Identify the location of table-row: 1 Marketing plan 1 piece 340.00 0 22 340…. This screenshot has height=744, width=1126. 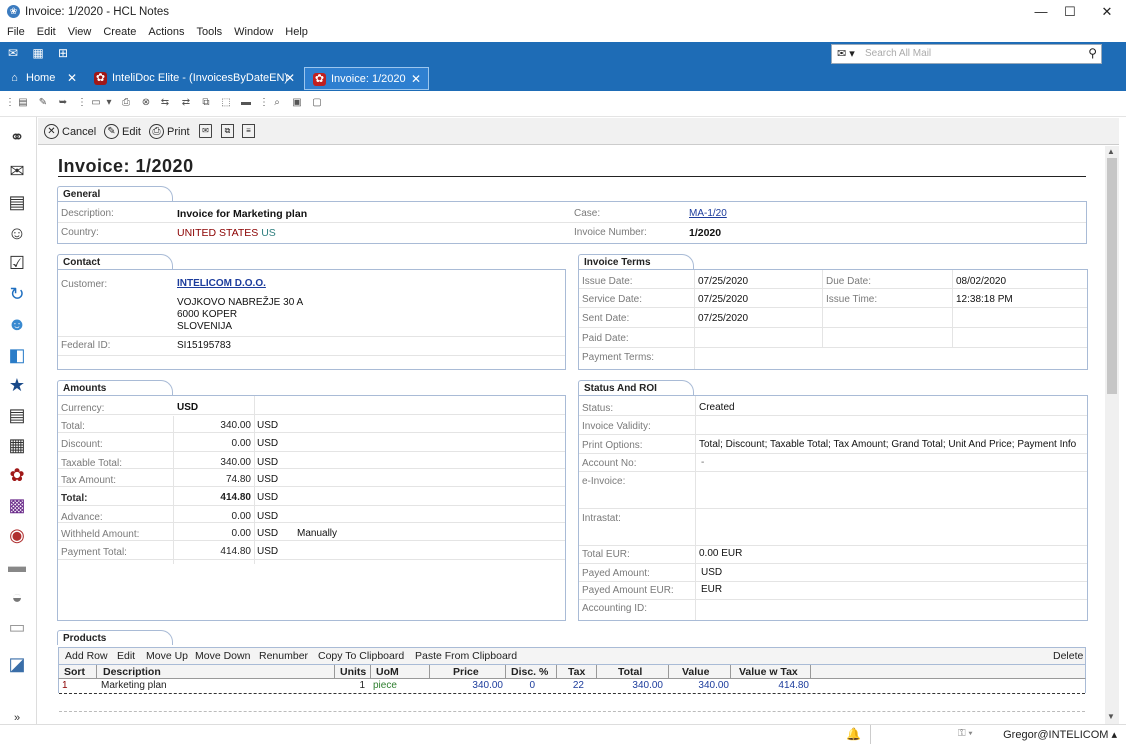
(572, 686).